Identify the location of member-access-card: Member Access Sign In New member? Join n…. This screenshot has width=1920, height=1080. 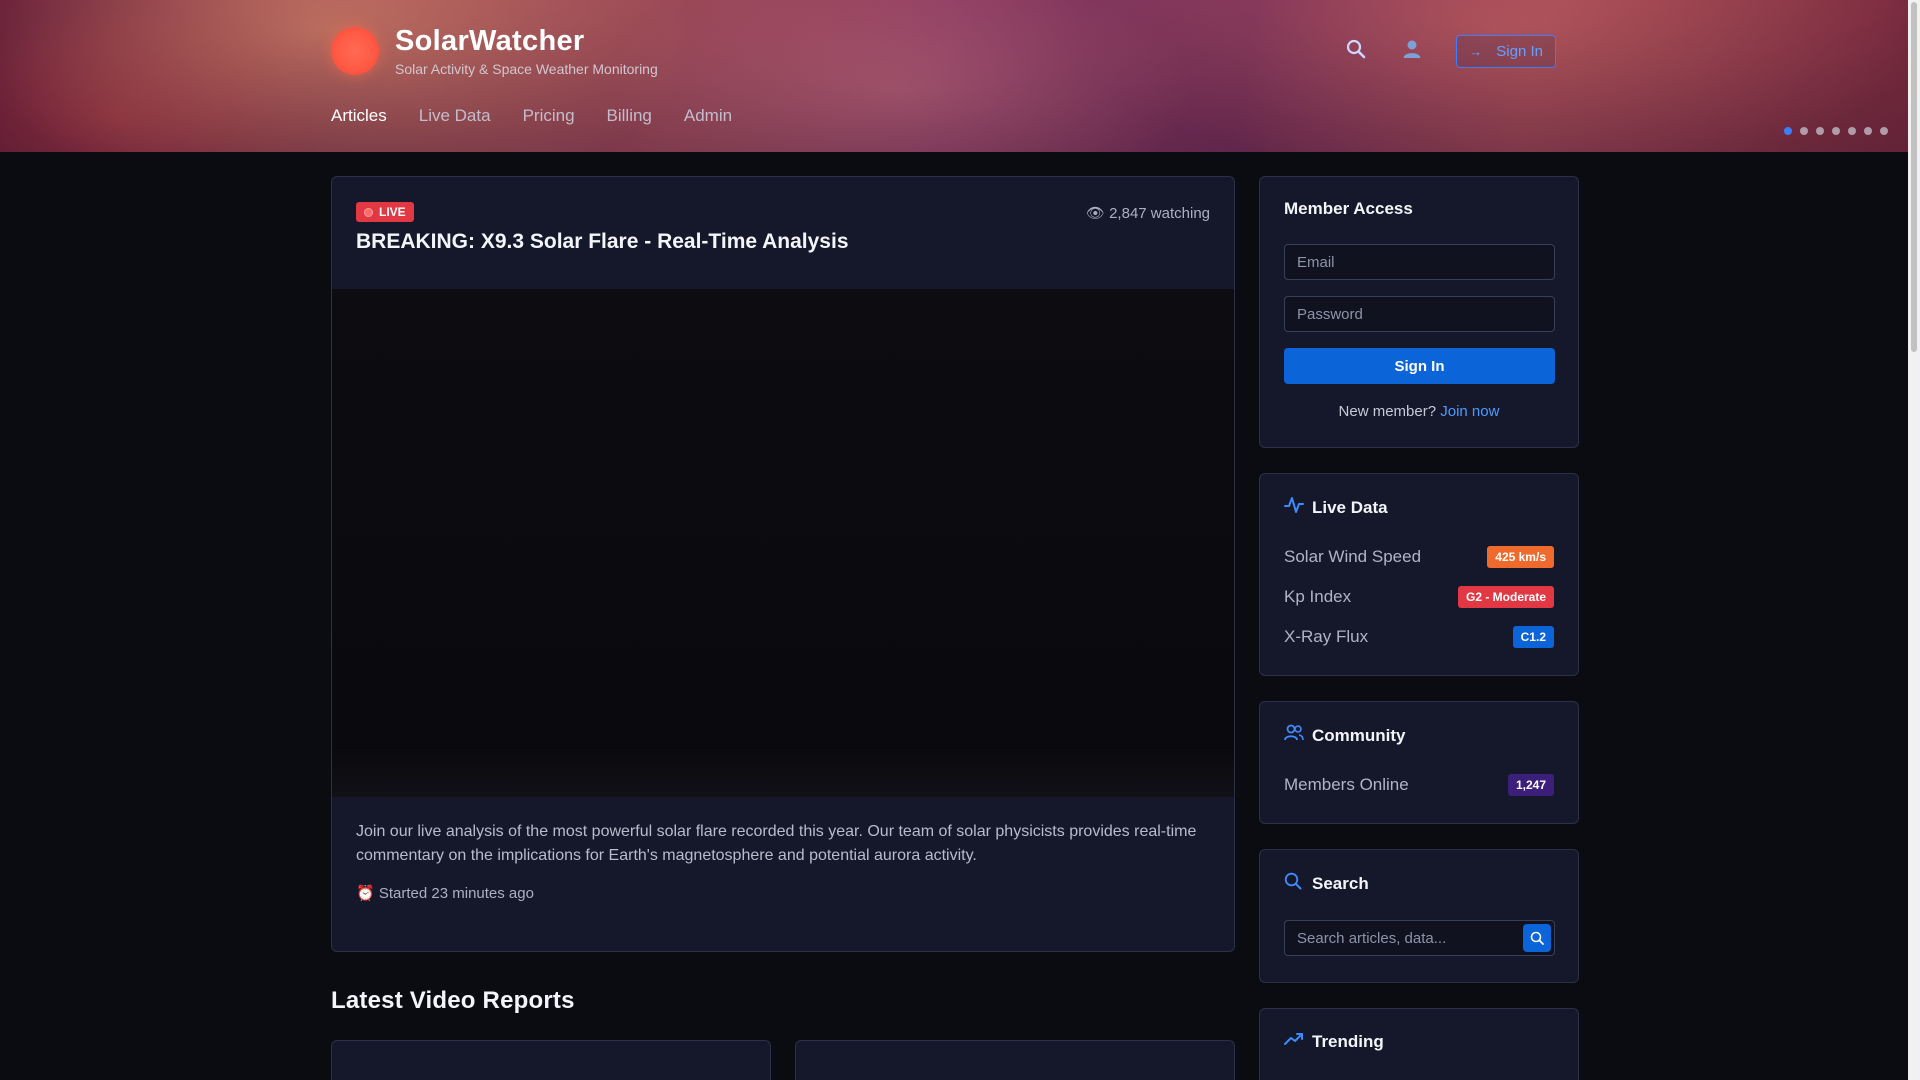
(1419, 312).